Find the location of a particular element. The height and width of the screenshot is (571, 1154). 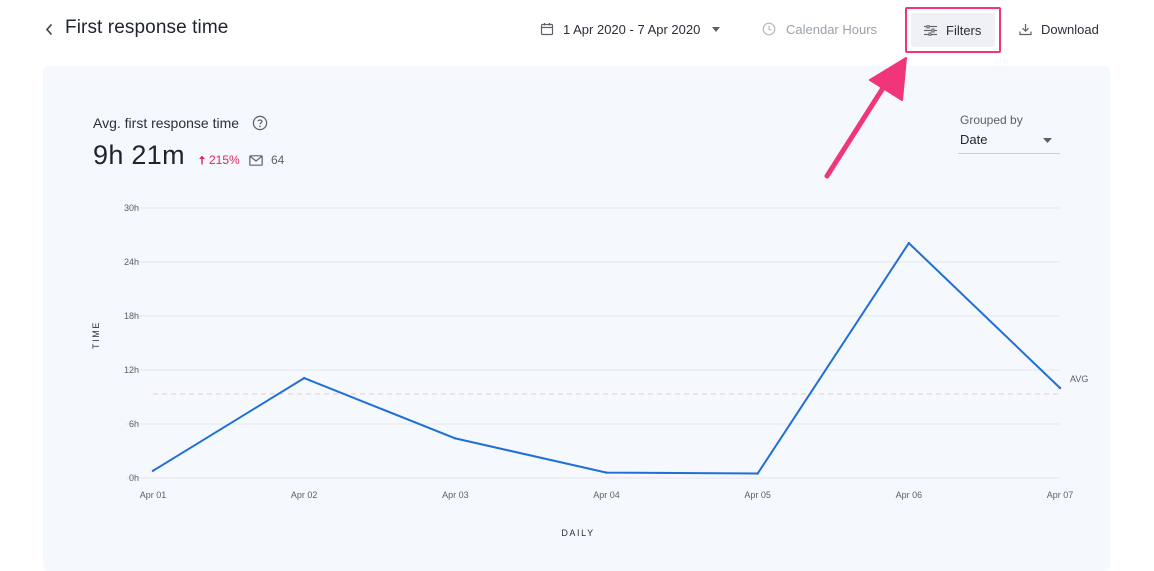

y-axis-title: TIME is located at coordinates (96, 335).